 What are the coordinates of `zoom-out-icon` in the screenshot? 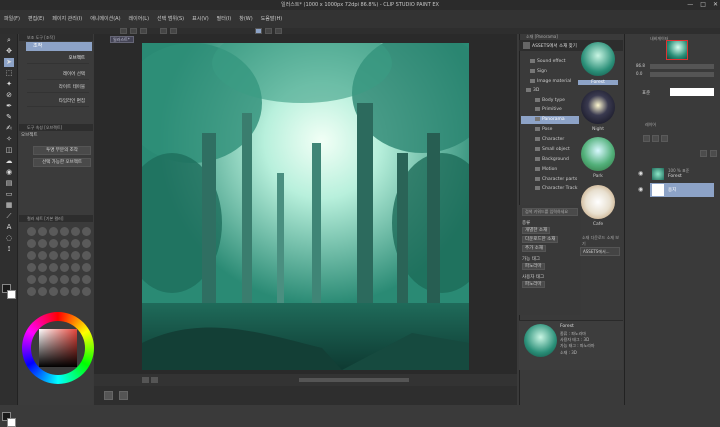 It's located at (145, 380).